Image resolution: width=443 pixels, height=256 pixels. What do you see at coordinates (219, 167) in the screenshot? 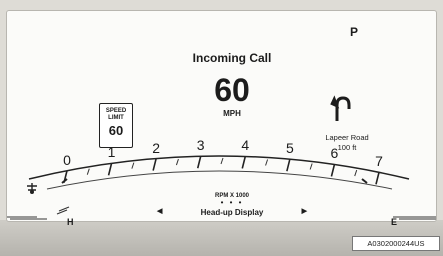
I see `tachometer-outer-arc` at bounding box center [219, 167].